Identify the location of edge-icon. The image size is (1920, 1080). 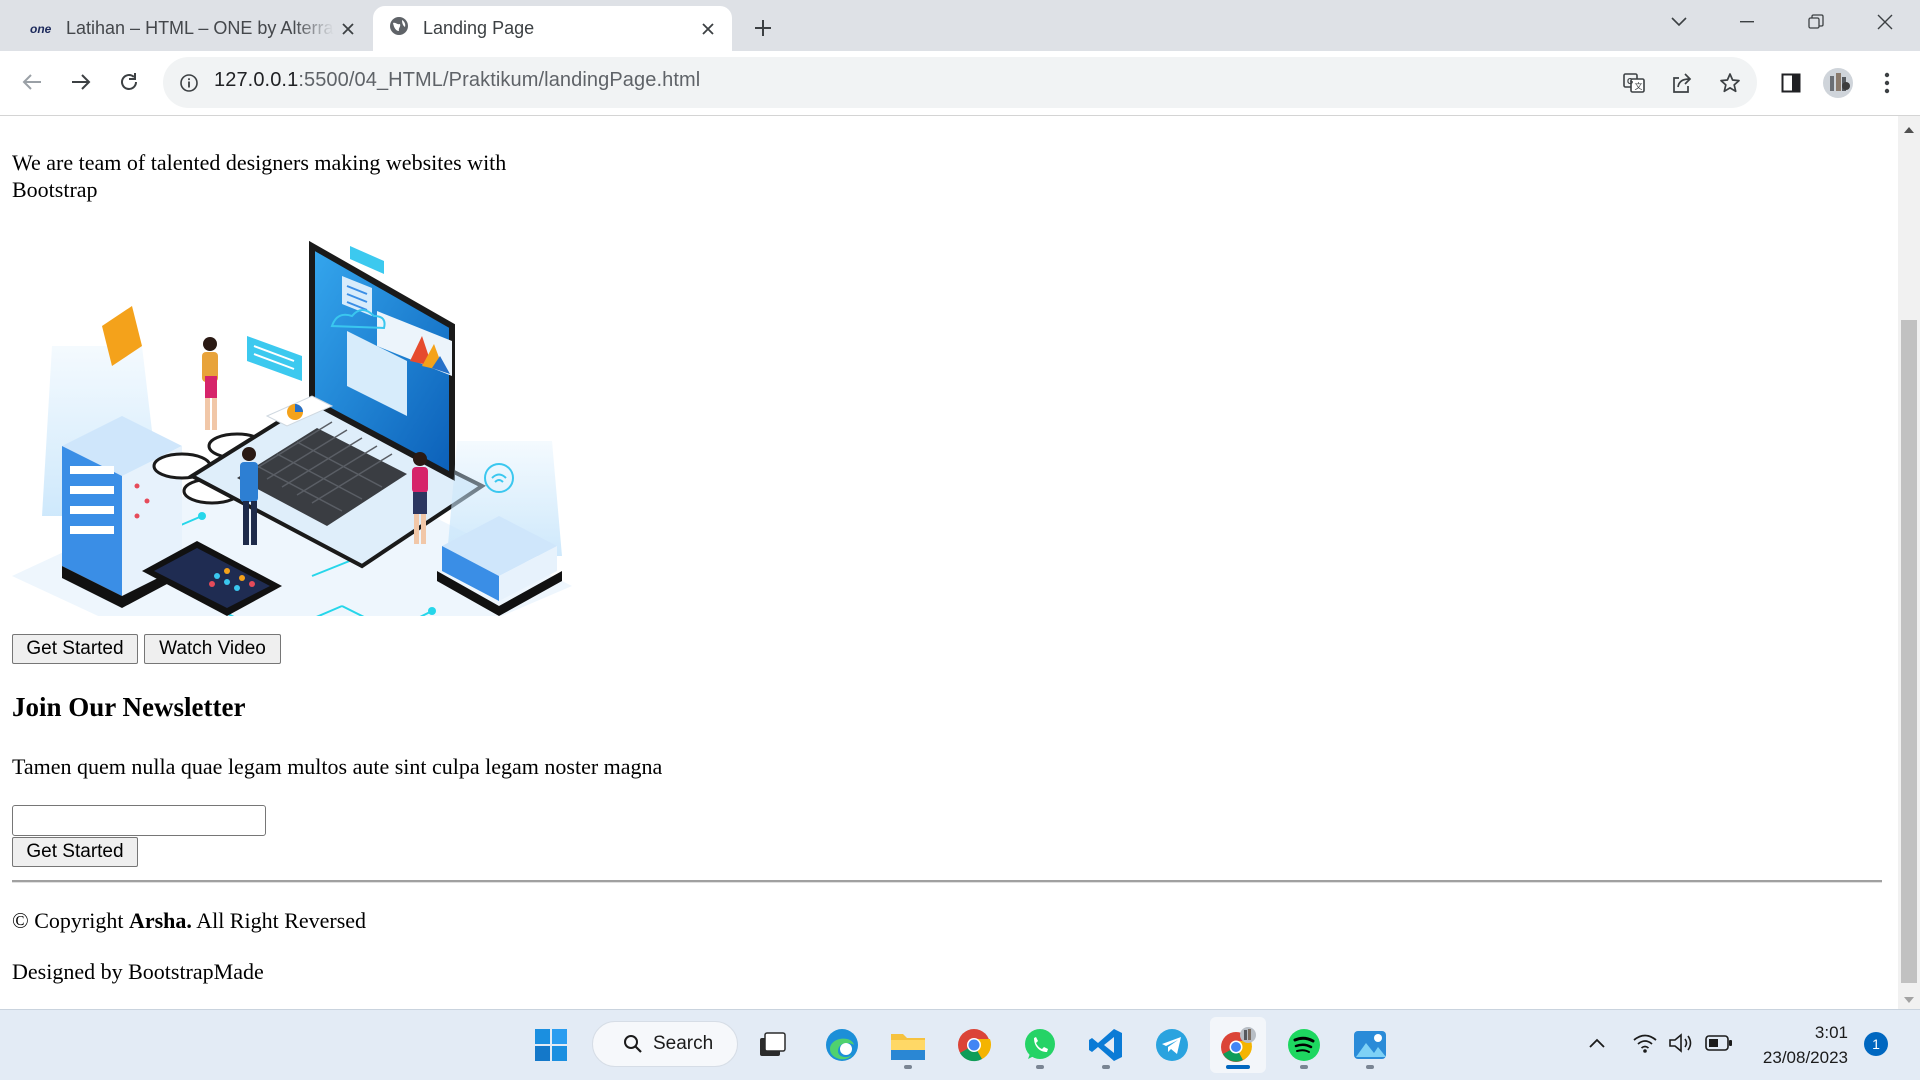
(842, 1045).